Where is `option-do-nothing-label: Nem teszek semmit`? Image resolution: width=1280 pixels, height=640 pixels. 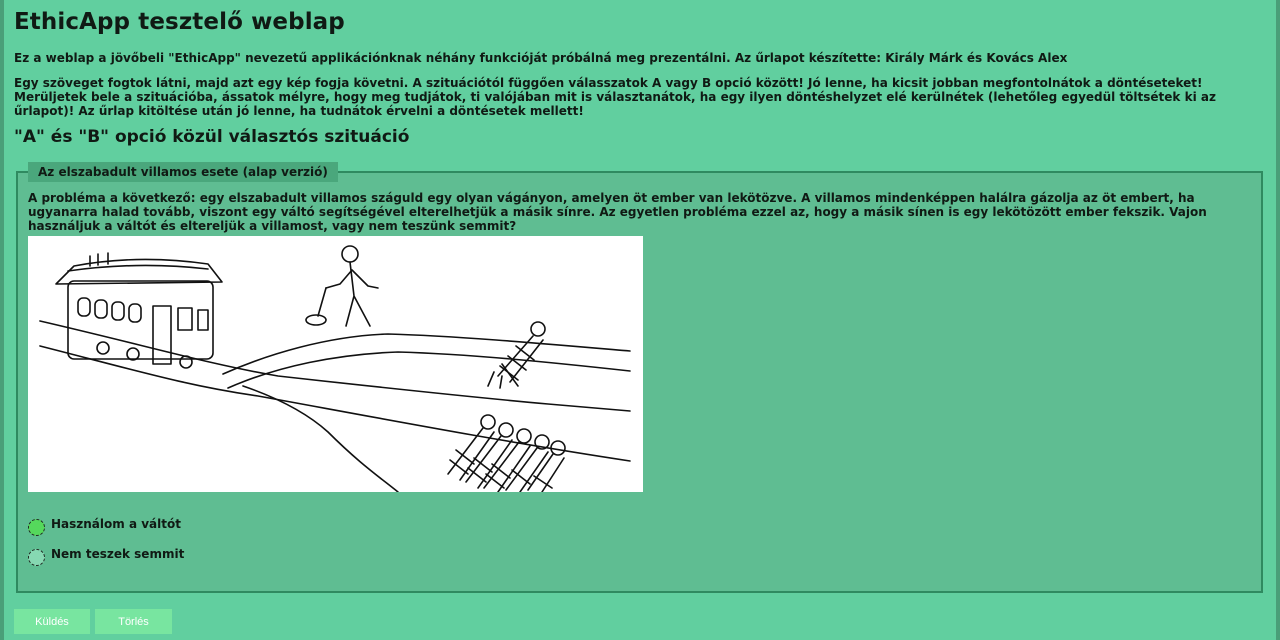 option-do-nothing-label: Nem teszek semmit is located at coordinates (118, 553).